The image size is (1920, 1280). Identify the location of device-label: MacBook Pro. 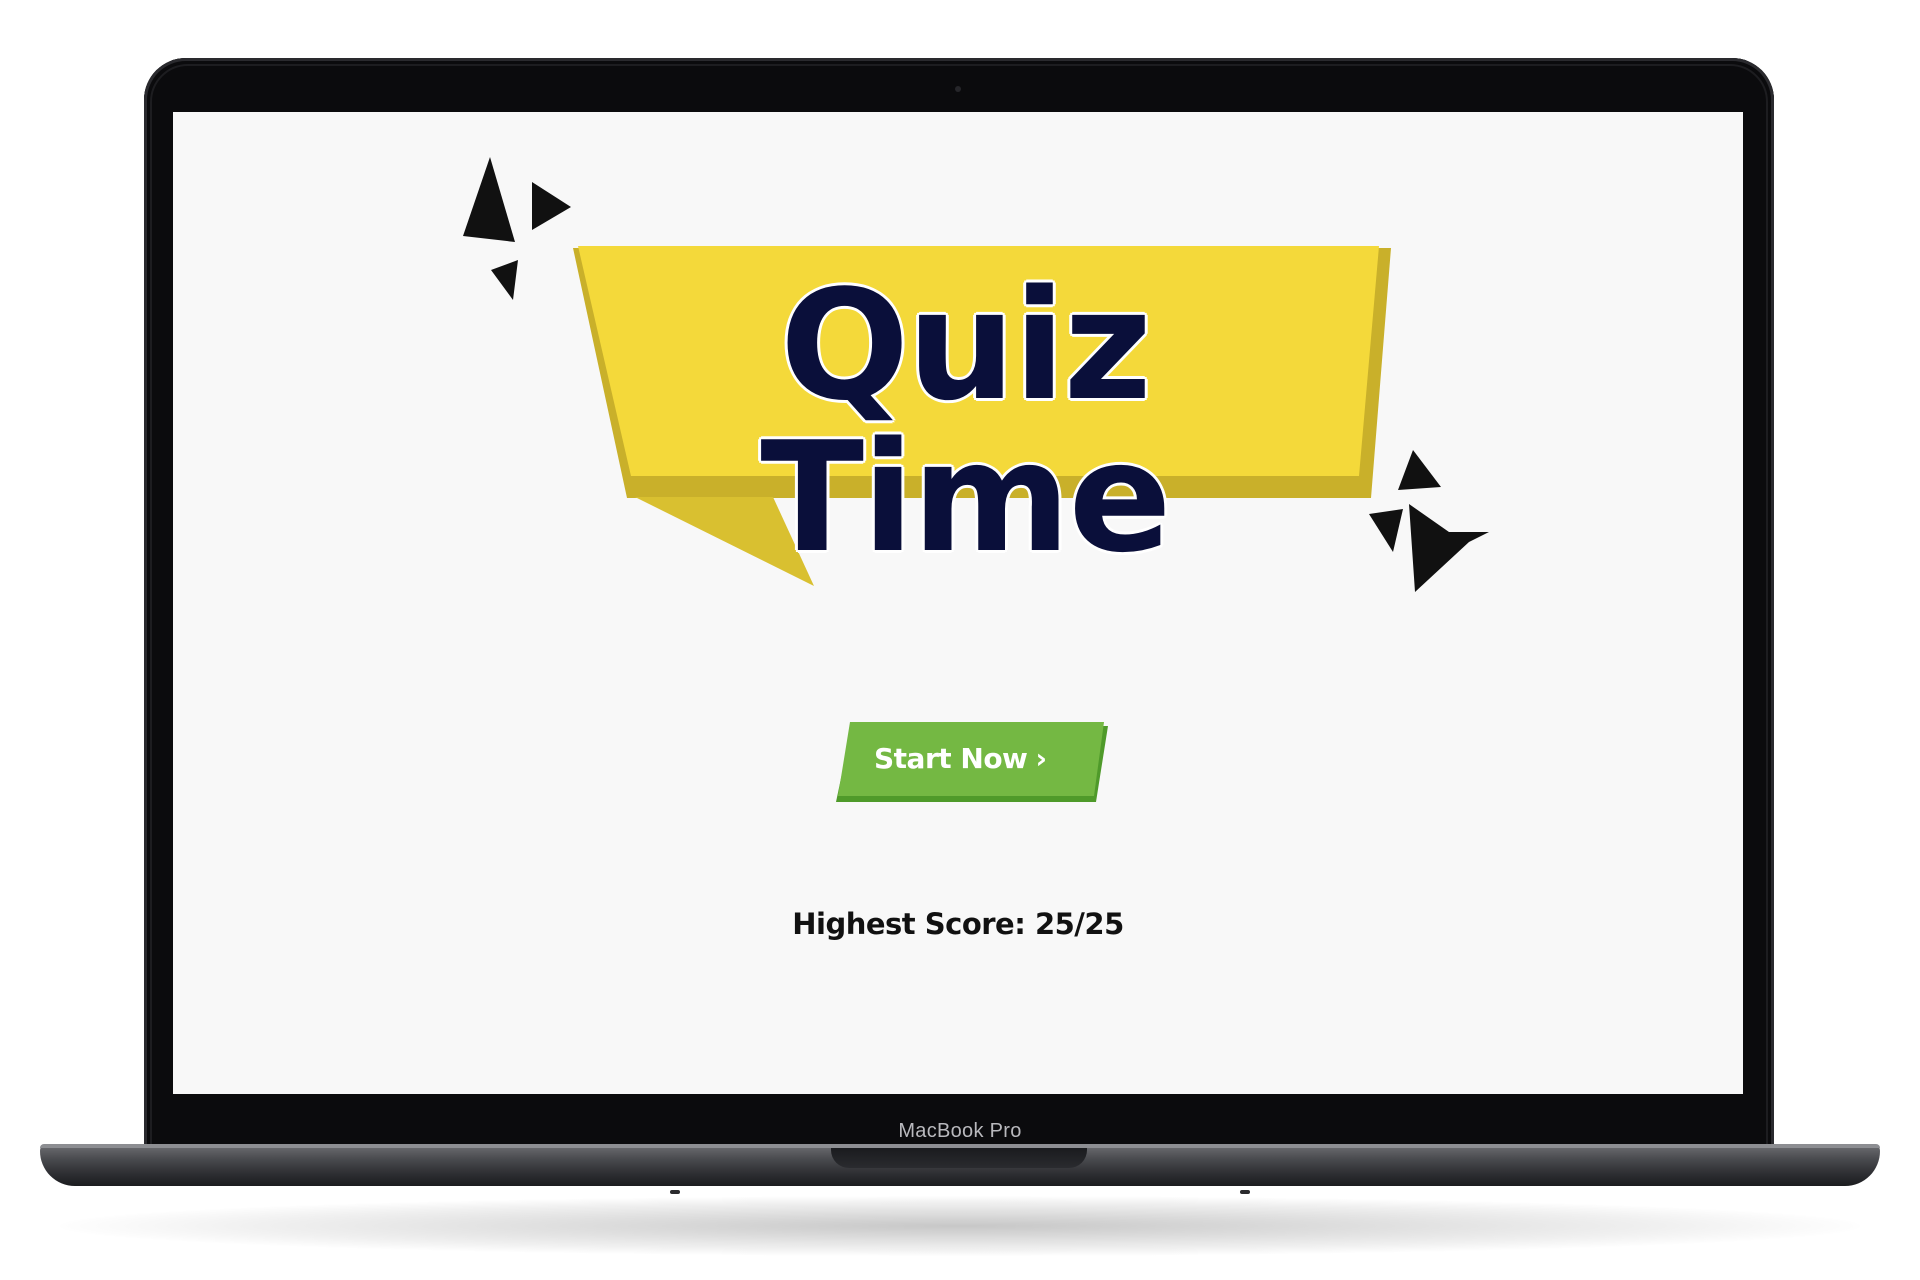
(960, 1131).